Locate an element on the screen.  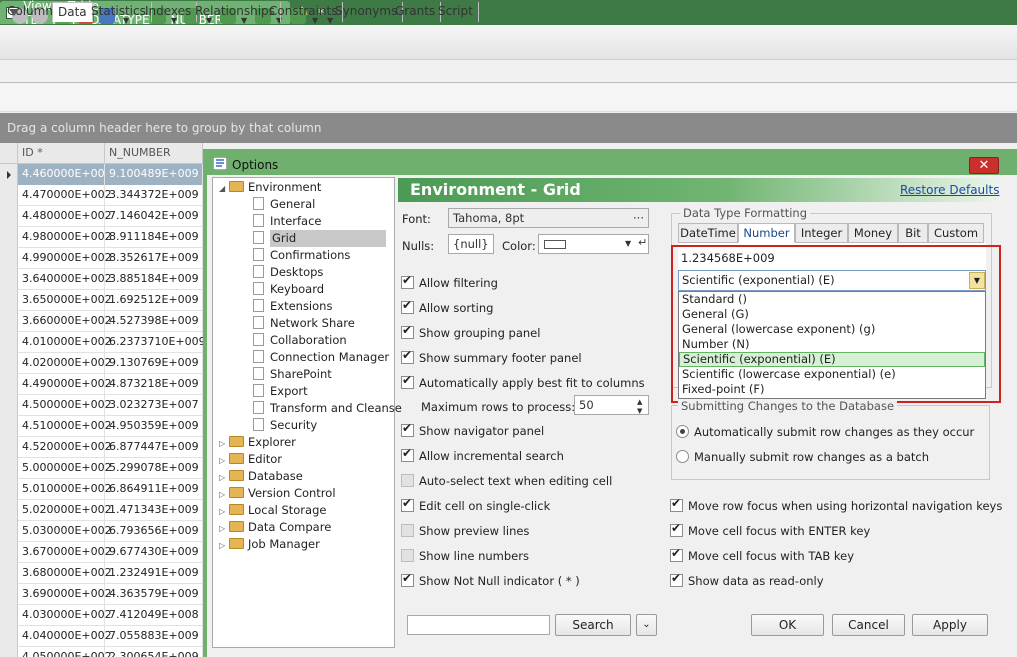
tree-node-database: ▷ Database is located at coordinates (261, 476).